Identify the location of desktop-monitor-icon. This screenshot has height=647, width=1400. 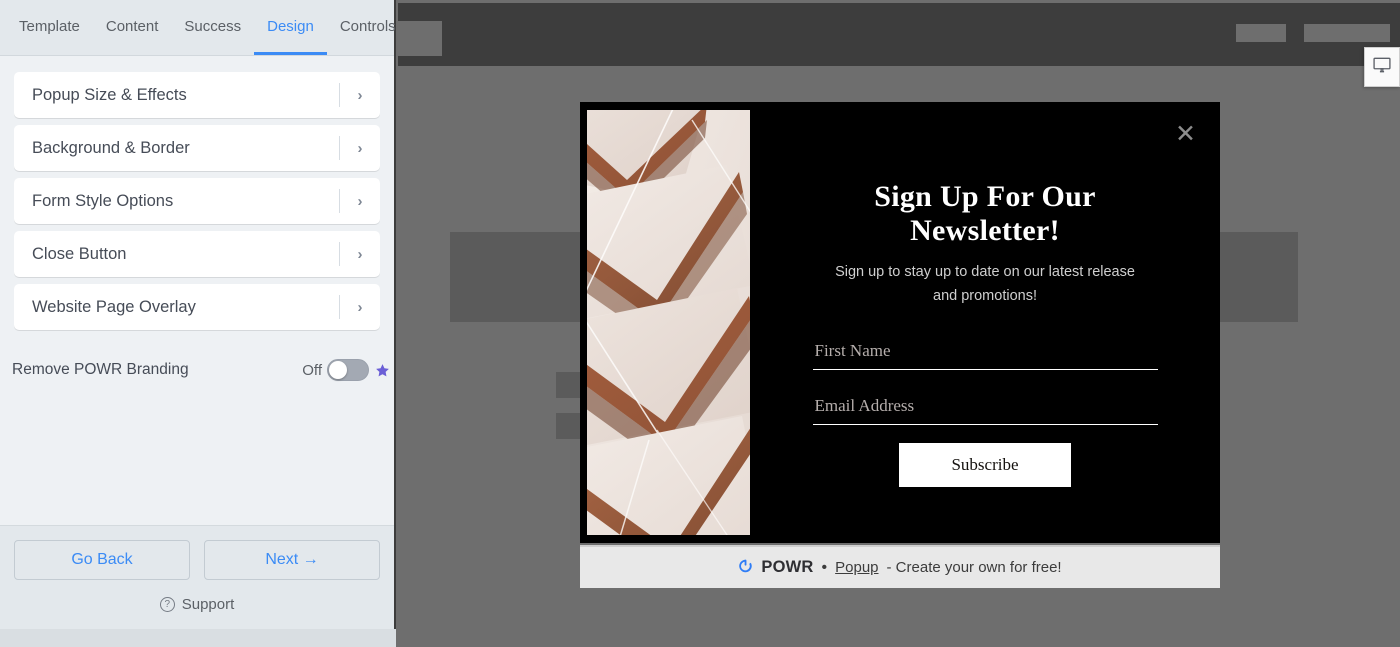
(1382, 67).